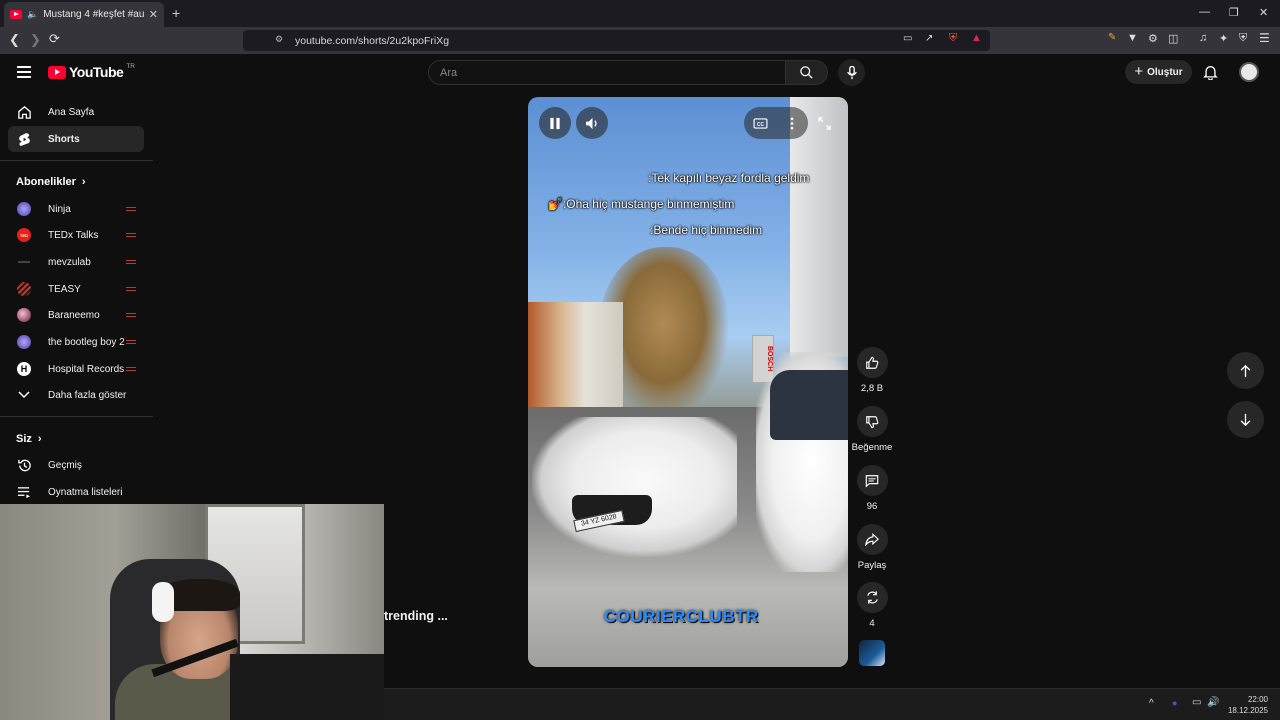  What do you see at coordinates (24, 289) in the screenshot?
I see `channel-avatar` at bounding box center [24, 289].